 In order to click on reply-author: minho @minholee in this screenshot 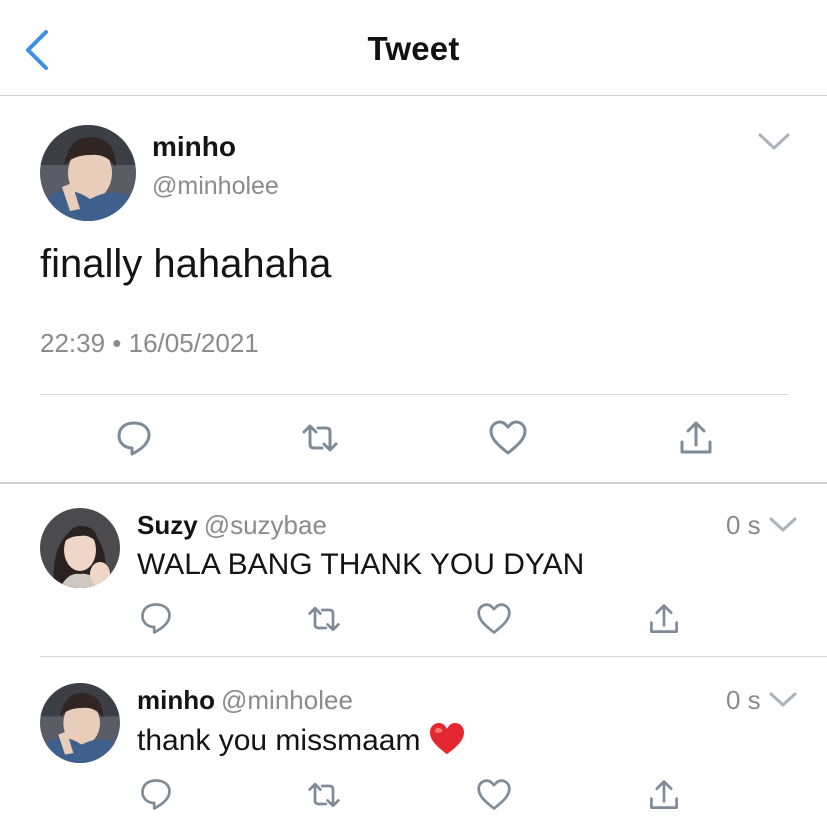, I will do `click(245, 700)`.